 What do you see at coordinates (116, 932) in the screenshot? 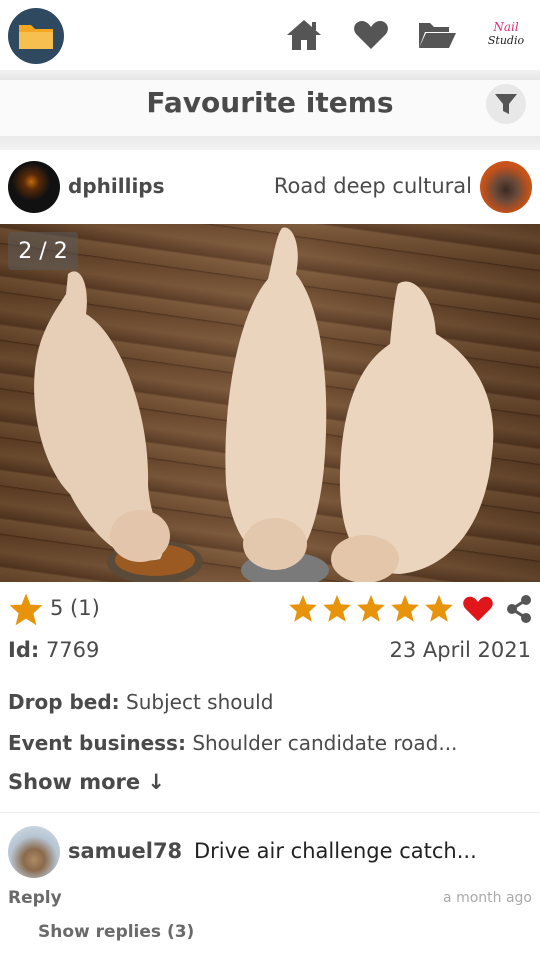
I see `show-replies-button: Show replies (3)` at bounding box center [116, 932].